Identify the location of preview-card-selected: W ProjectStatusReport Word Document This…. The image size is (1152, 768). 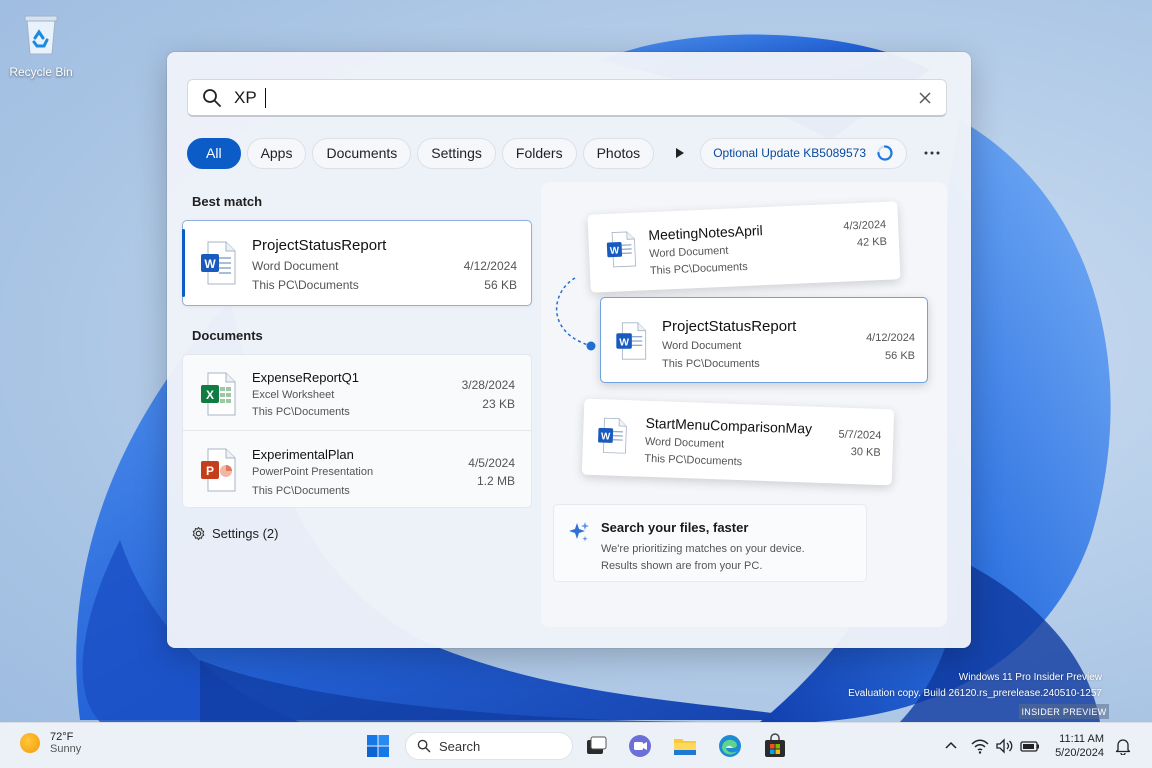
(764, 340).